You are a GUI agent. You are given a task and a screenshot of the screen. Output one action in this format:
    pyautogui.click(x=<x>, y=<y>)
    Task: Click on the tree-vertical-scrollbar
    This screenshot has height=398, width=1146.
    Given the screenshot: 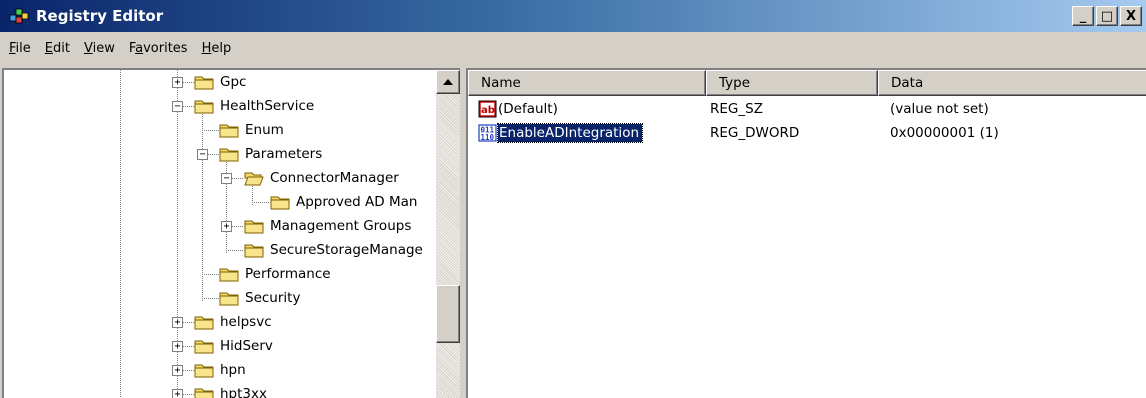 What is the action you would take?
    pyautogui.click(x=448, y=234)
    